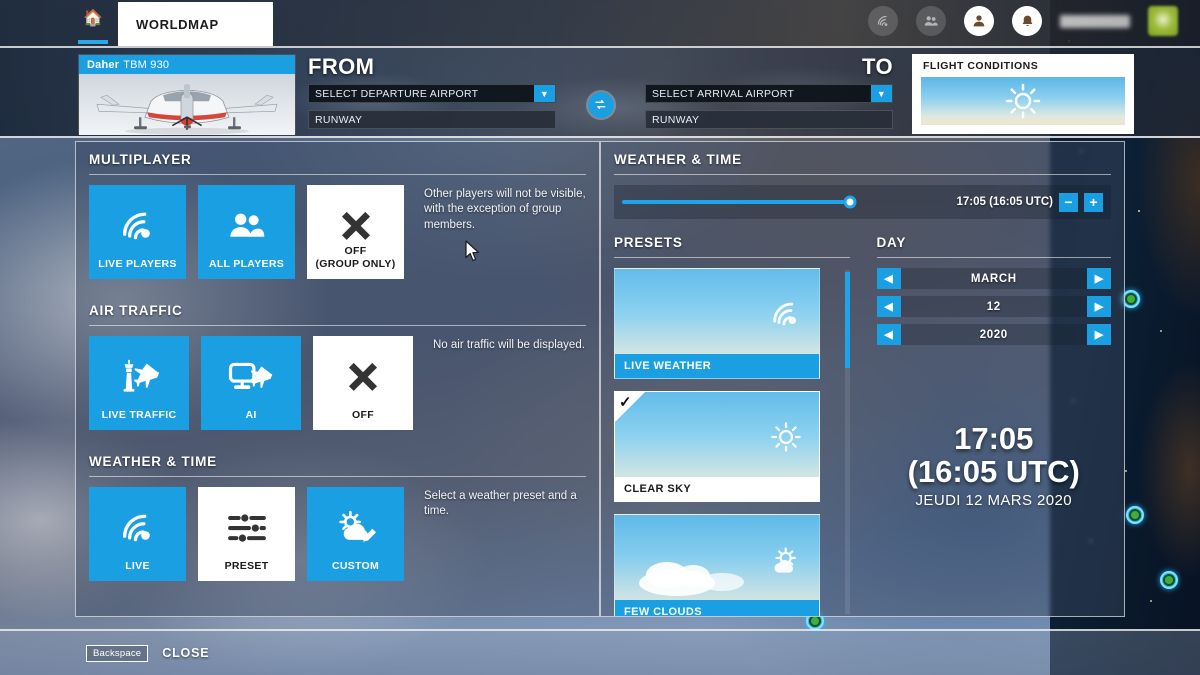 The image size is (1200, 675). Describe the element at coordinates (355, 257) in the screenshot. I see `tile-label: OFF (GROUP ONLY)` at that location.